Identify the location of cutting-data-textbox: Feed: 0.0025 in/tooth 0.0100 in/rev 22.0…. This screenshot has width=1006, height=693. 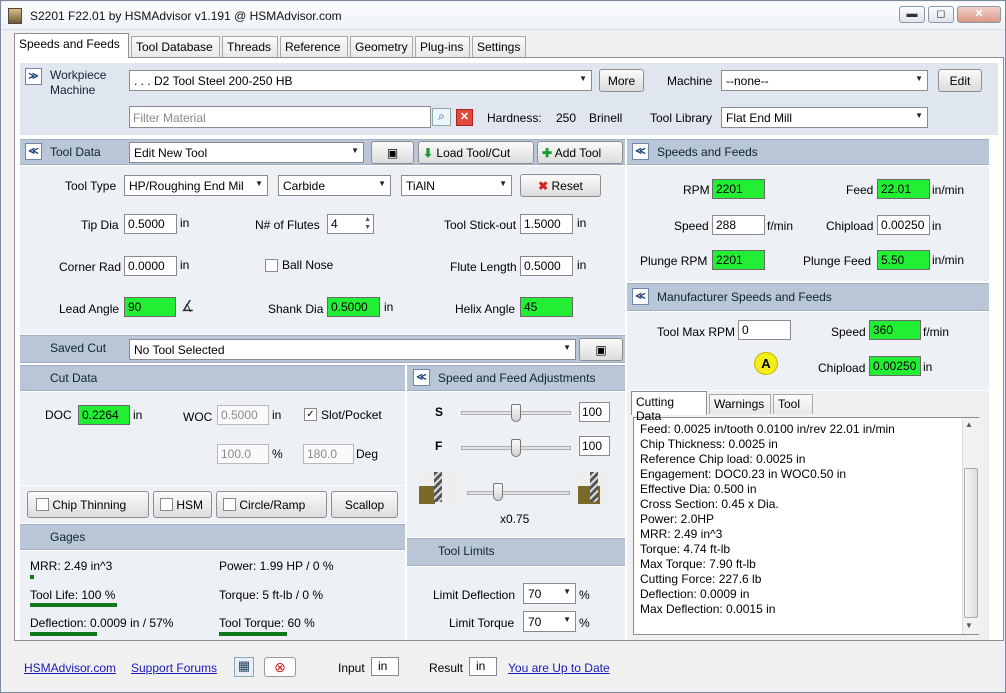
(806, 526).